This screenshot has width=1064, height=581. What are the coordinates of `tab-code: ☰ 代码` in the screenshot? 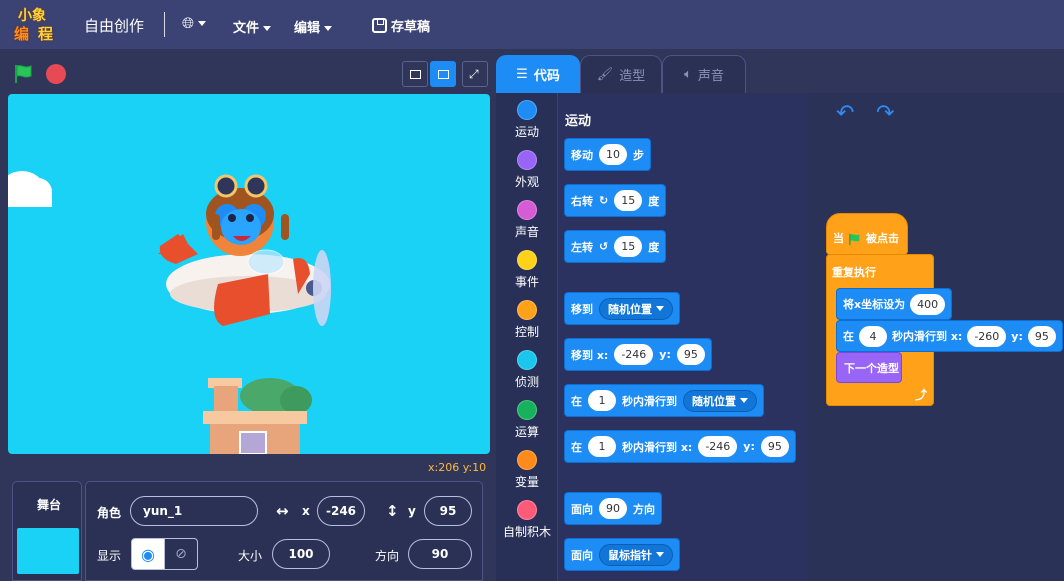 It's located at (538, 74).